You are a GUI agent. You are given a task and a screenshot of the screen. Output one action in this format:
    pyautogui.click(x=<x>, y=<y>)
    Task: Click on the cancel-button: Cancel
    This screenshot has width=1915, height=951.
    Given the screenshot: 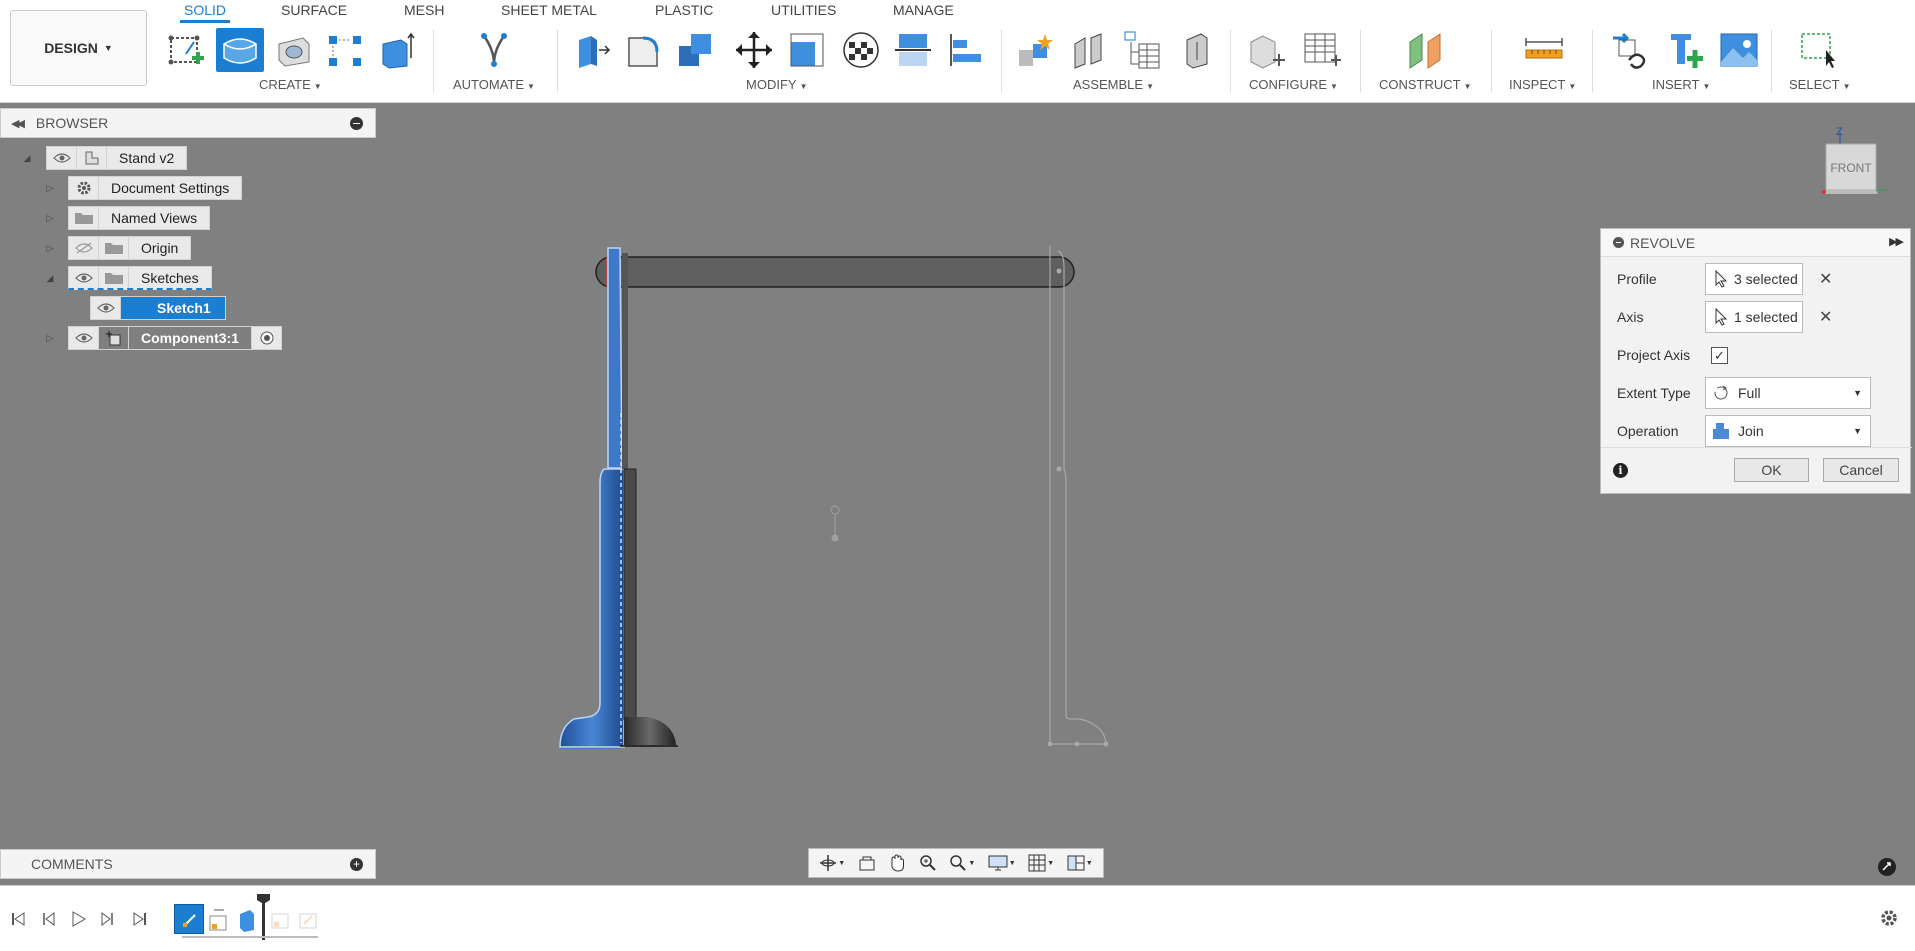 What is the action you would take?
    pyautogui.click(x=1861, y=470)
    